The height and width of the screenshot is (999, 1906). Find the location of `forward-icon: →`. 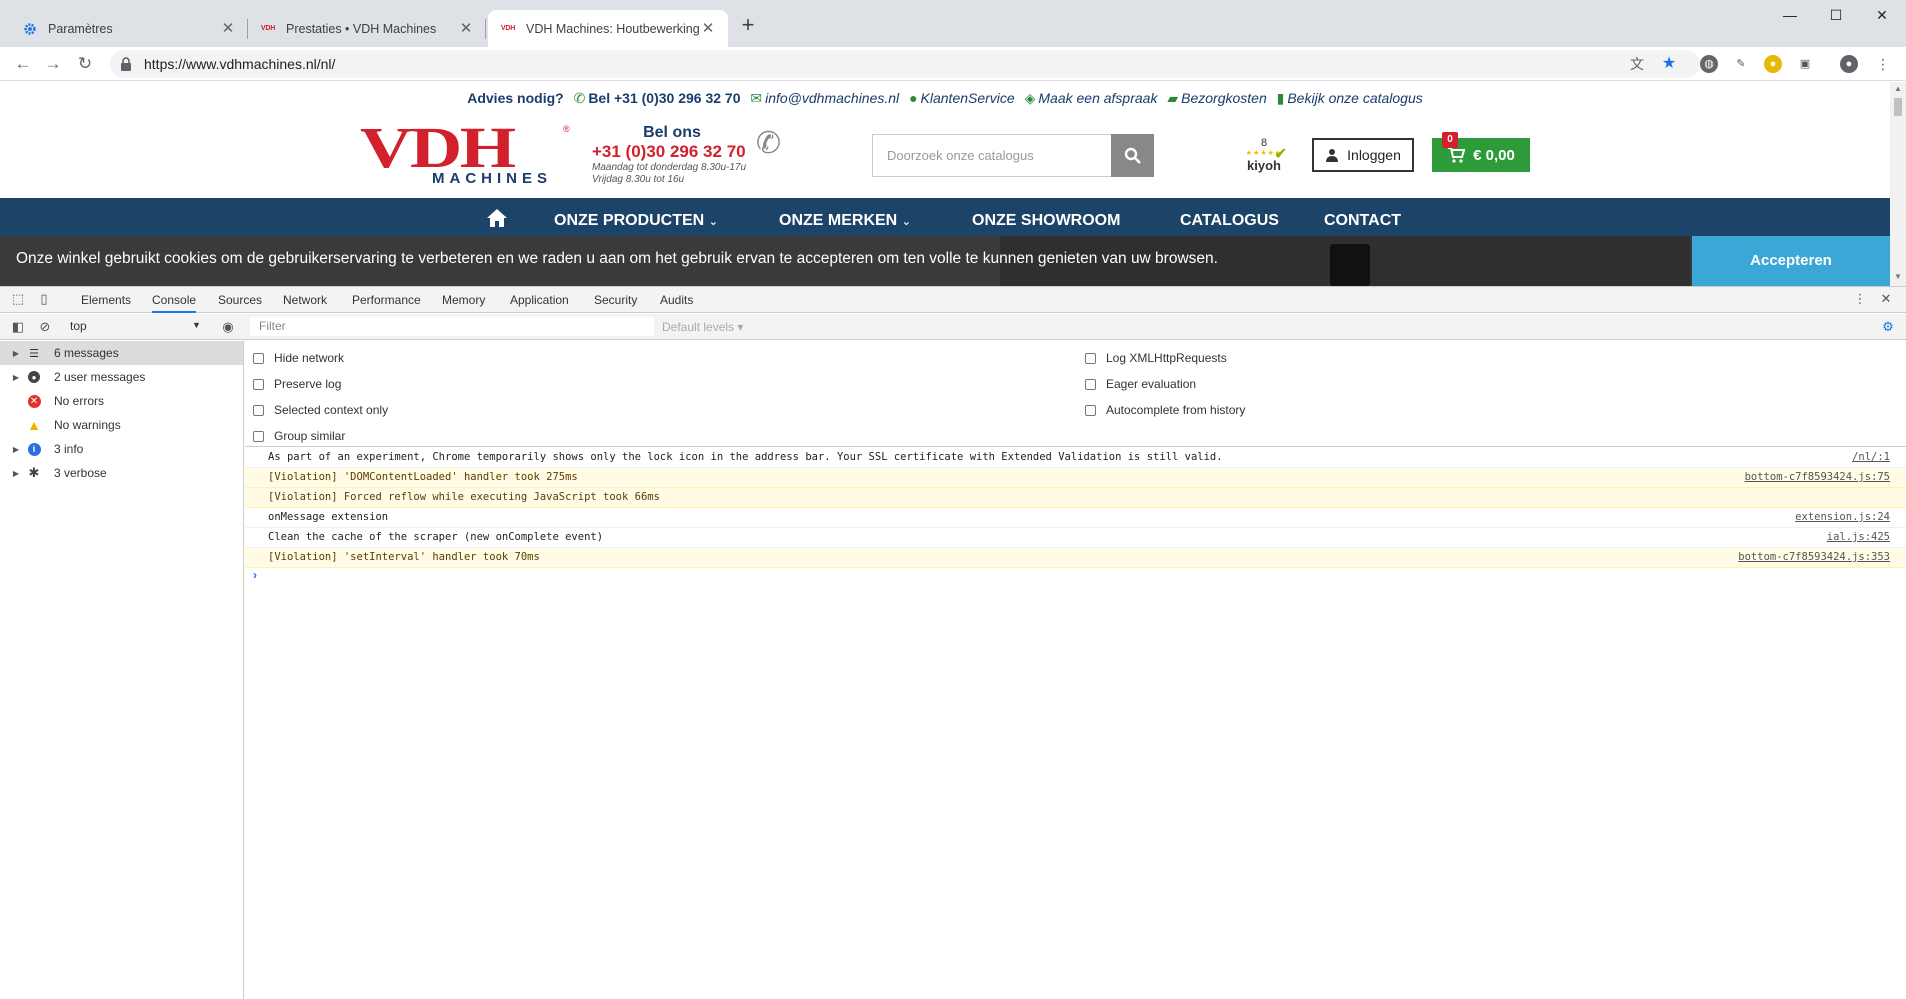

forward-icon: → is located at coordinates (53, 64).